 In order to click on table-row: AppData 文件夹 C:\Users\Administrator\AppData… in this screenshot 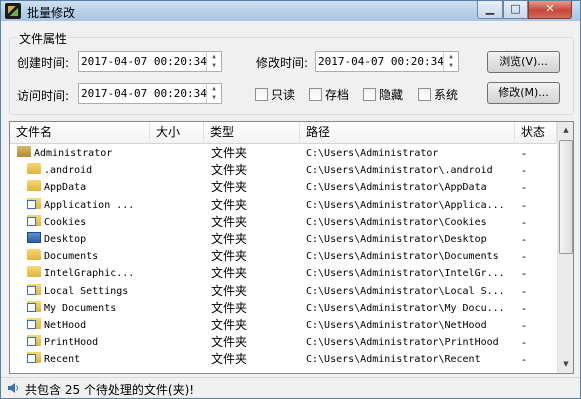, I will do `click(283, 187)`.